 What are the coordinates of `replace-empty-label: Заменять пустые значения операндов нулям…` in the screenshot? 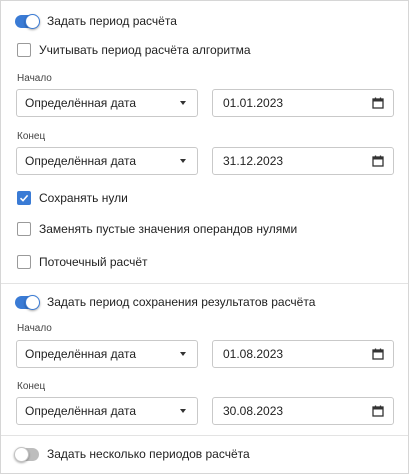 It's located at (168, 229).